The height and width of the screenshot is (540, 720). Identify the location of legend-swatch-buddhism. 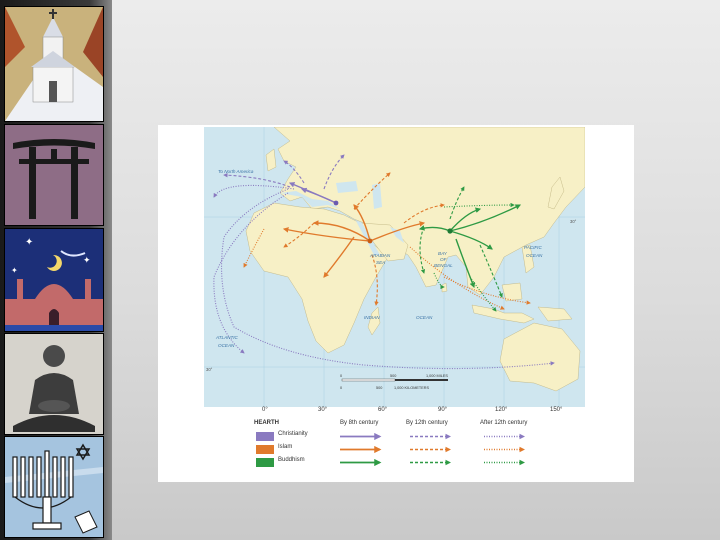
(265, 462).